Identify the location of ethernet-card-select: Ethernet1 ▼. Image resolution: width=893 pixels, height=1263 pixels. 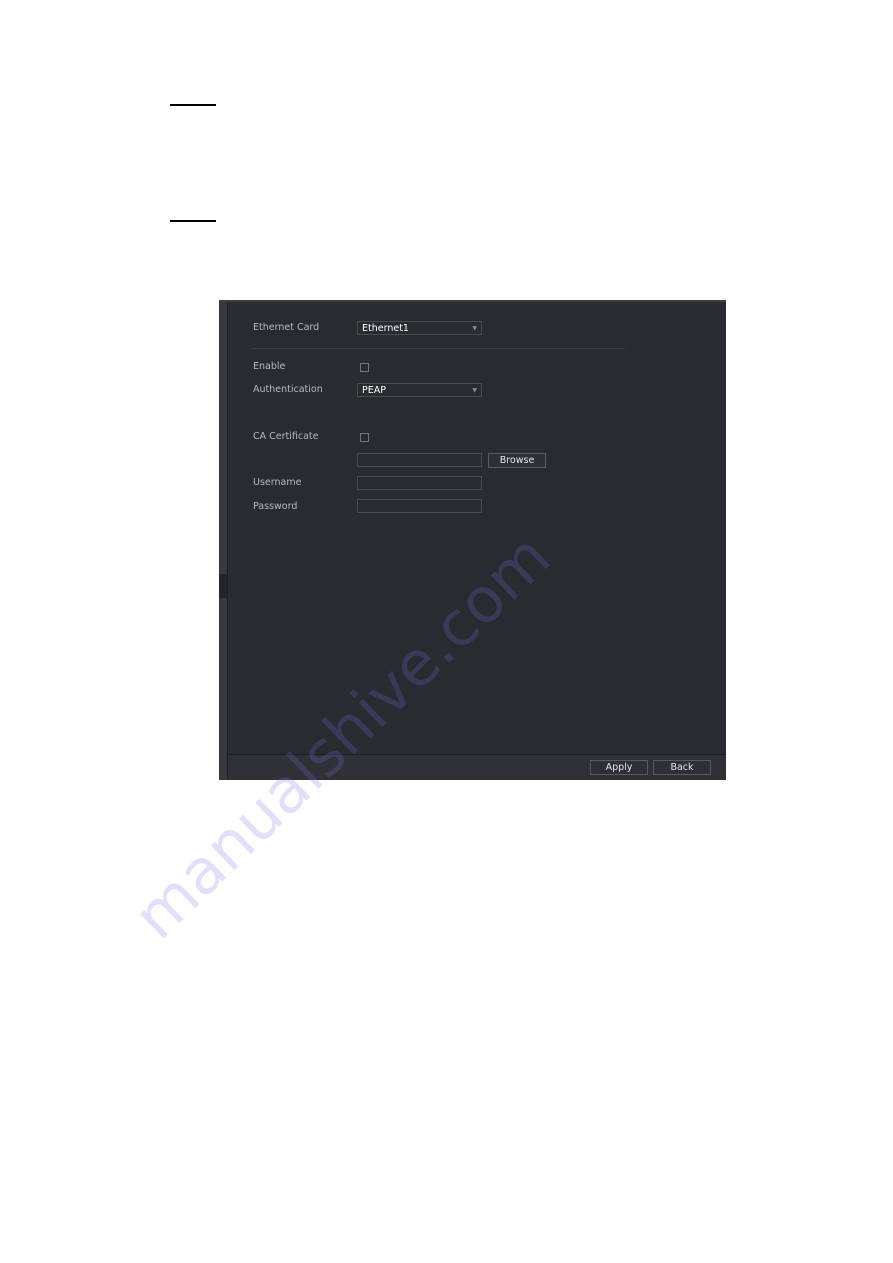
(419, 328).